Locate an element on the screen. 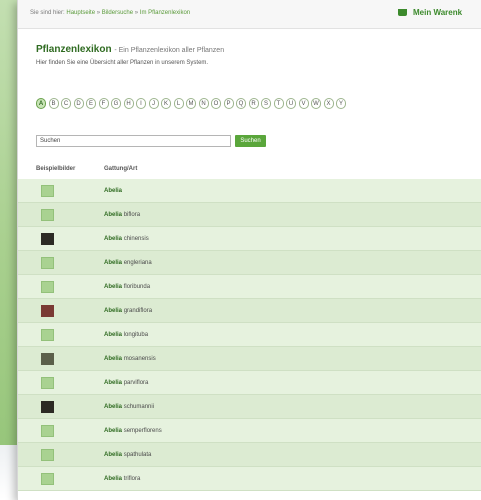 This screenshot has height=500, width=481. species-name: spathulata is located at coordinates (137, 455).